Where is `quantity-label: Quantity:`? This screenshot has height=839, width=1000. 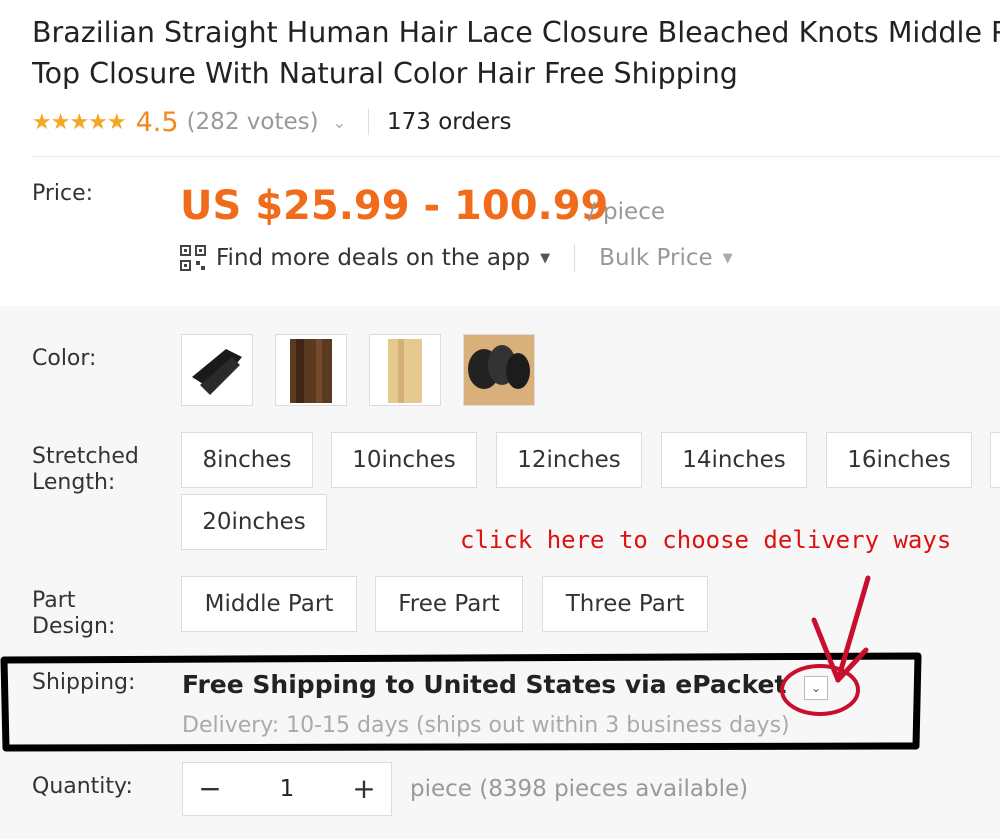 quantity-label: Quantity: is located at coordinates (82, 786).